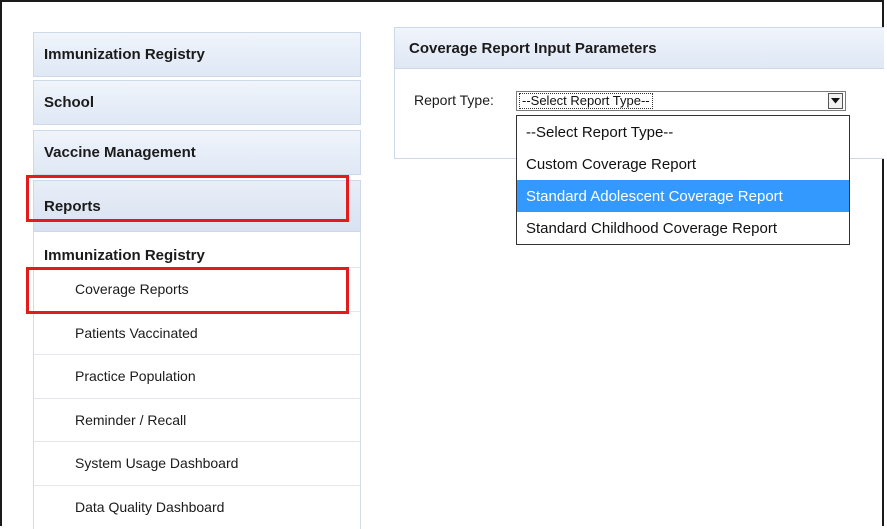  Describe the element at coordinates (135, 376) in the screenshot. I see `submenu-item-label: Practice Population` at that location.